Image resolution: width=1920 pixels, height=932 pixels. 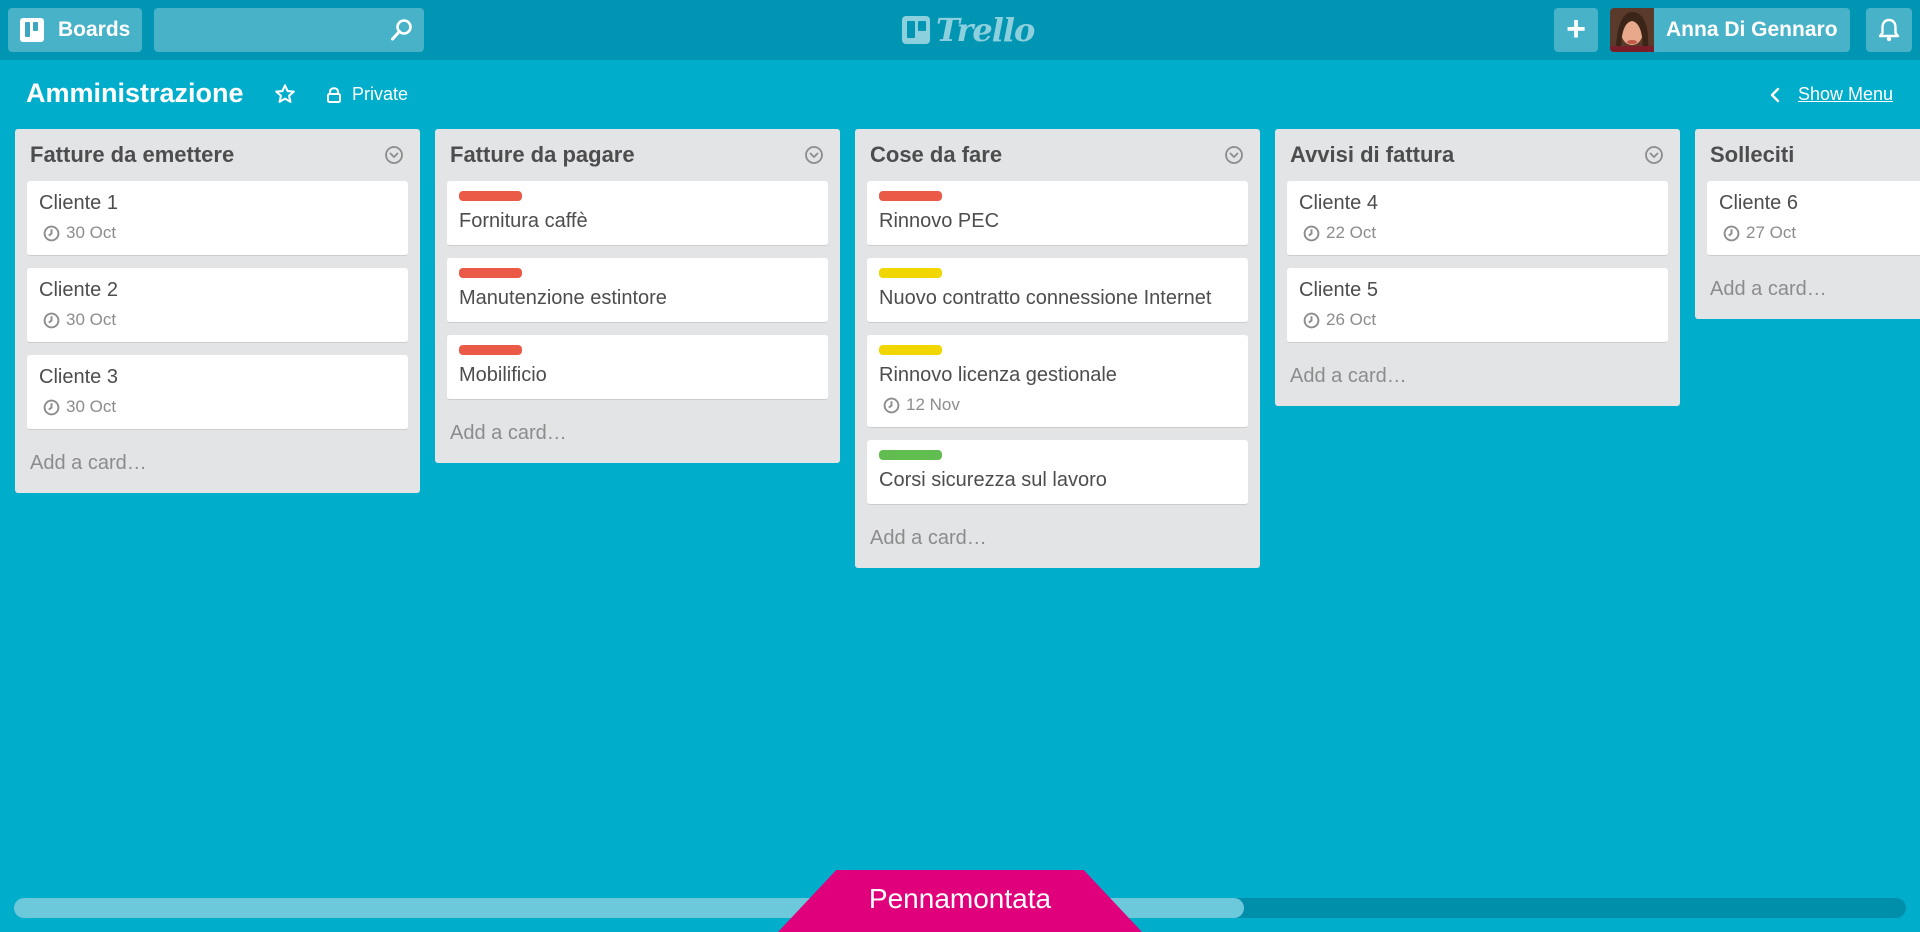 What do you see at coordinates (1477, 155) in the screenshot?
I see `list-header: Avvisi di fattura` at bounding box center [1477, 155].